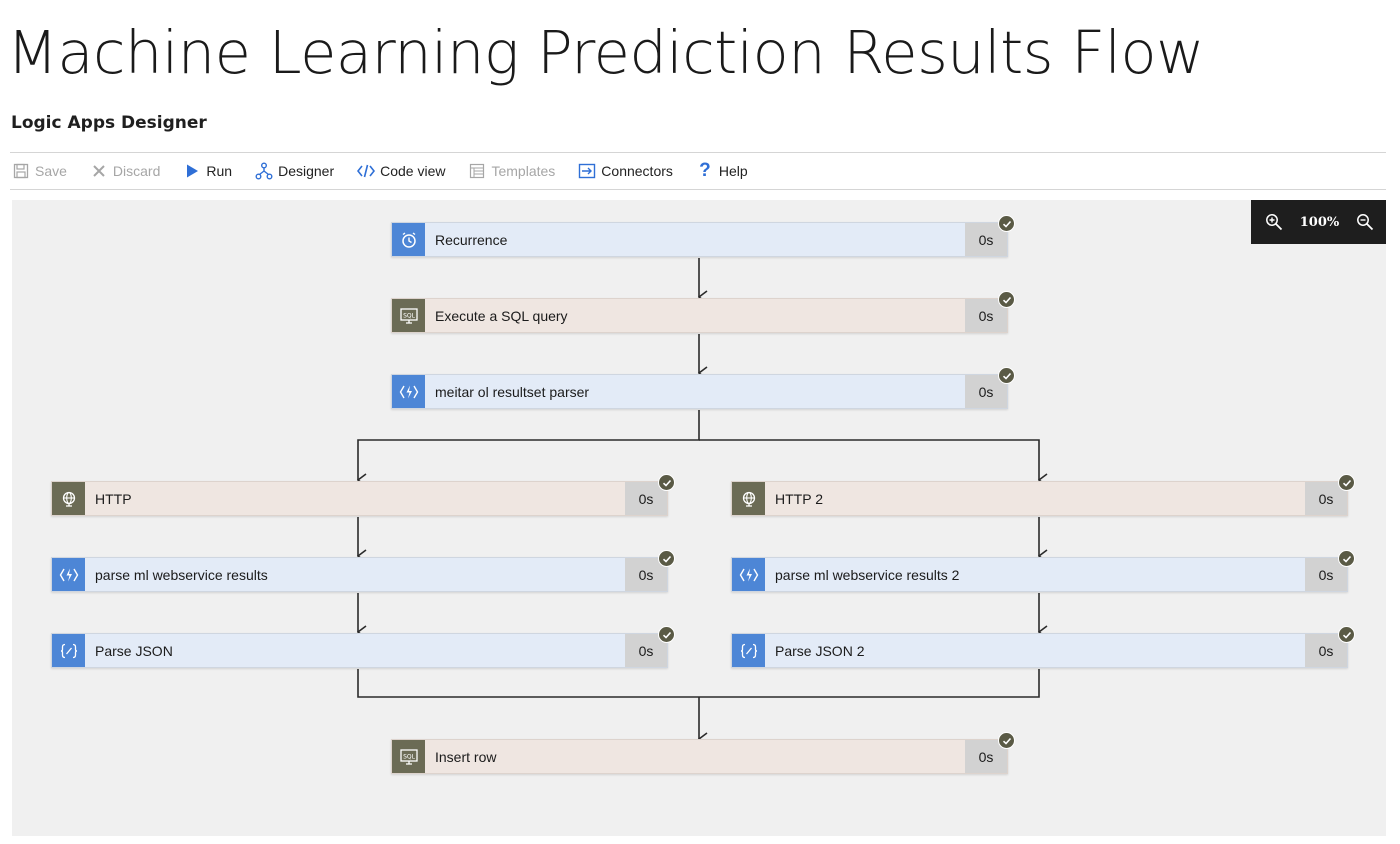 This screenshot has width=1400, height=844. Describe the element at coordinates (471, 239) in the screenshot. I see `step-label: Recurrence` at that location.